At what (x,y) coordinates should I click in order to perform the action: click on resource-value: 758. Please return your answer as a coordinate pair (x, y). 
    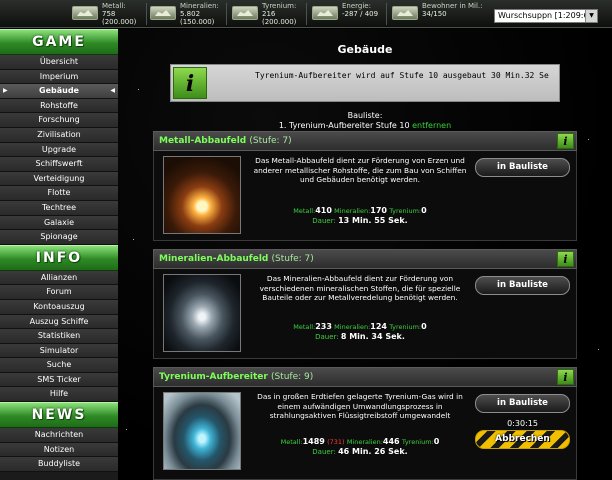
    Looking at the image, I should click on (109, 14).